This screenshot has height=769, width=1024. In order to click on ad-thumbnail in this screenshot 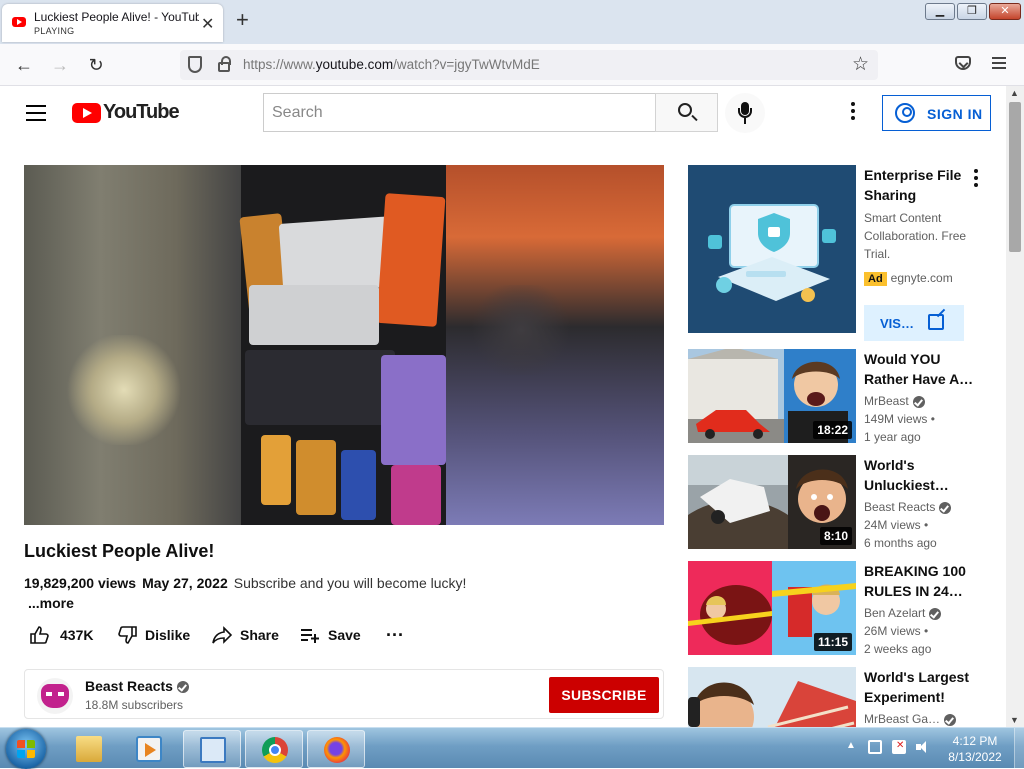, I will do `click(772, 249)`.